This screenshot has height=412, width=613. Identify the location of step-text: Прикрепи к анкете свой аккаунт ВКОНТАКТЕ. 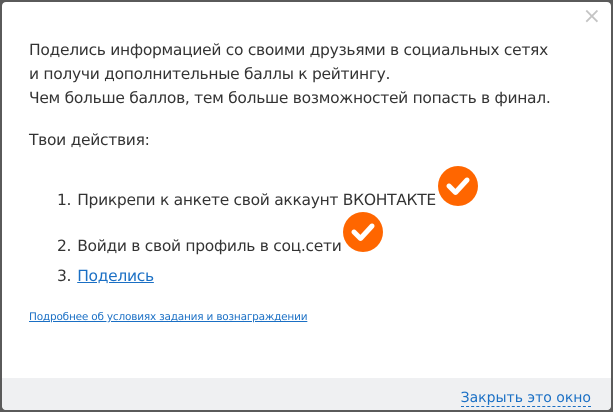
(256, 200).